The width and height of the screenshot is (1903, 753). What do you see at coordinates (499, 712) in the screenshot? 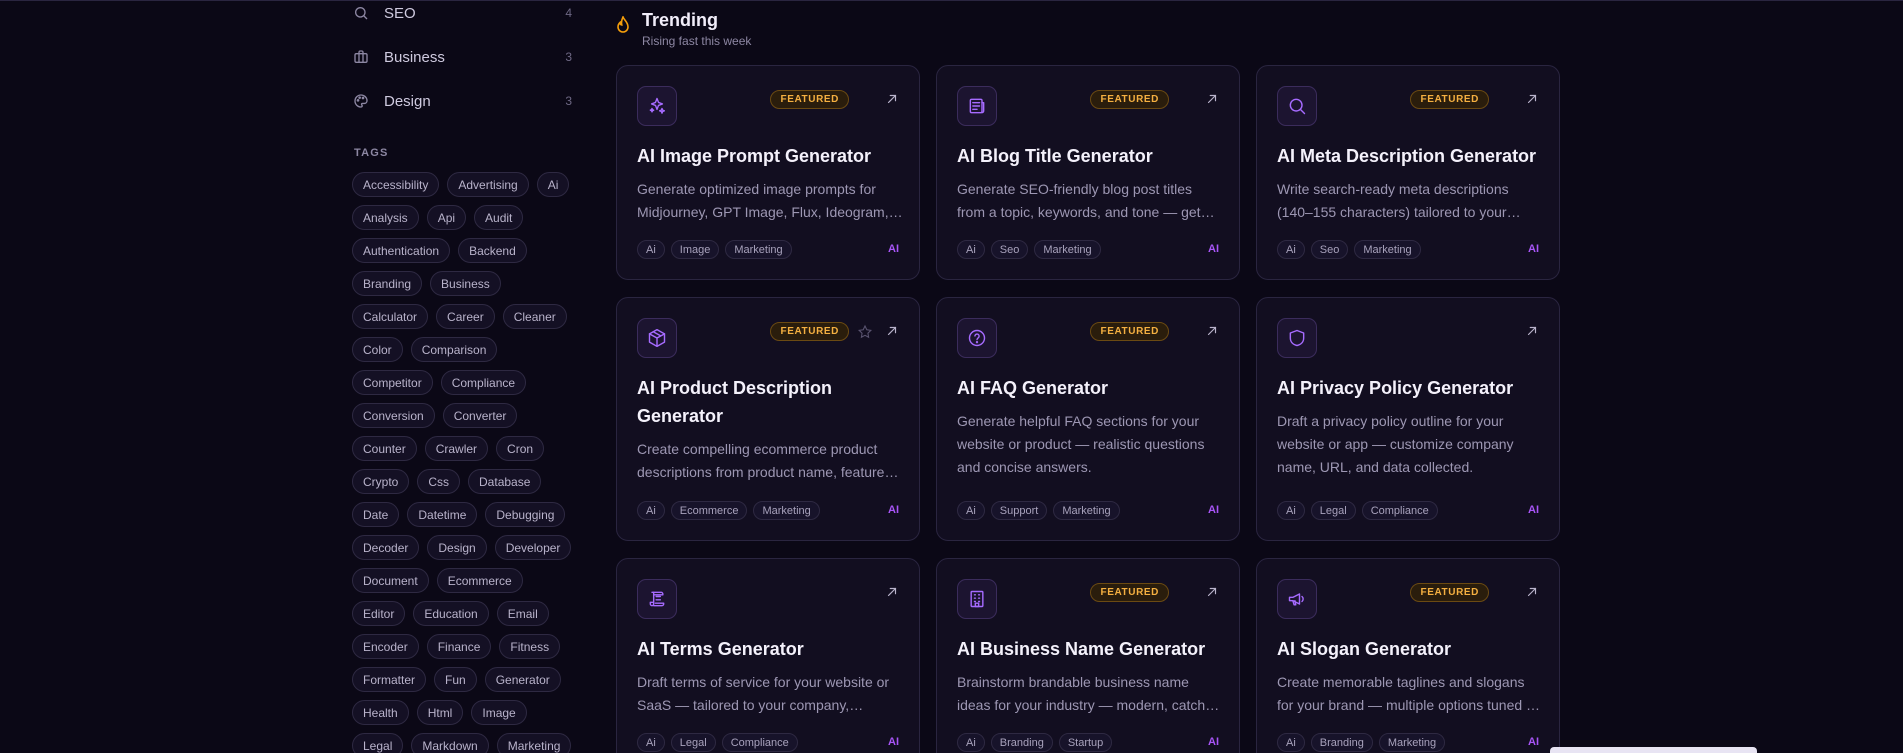
I see `tag-image: Image` at bounding box center [499, 712].